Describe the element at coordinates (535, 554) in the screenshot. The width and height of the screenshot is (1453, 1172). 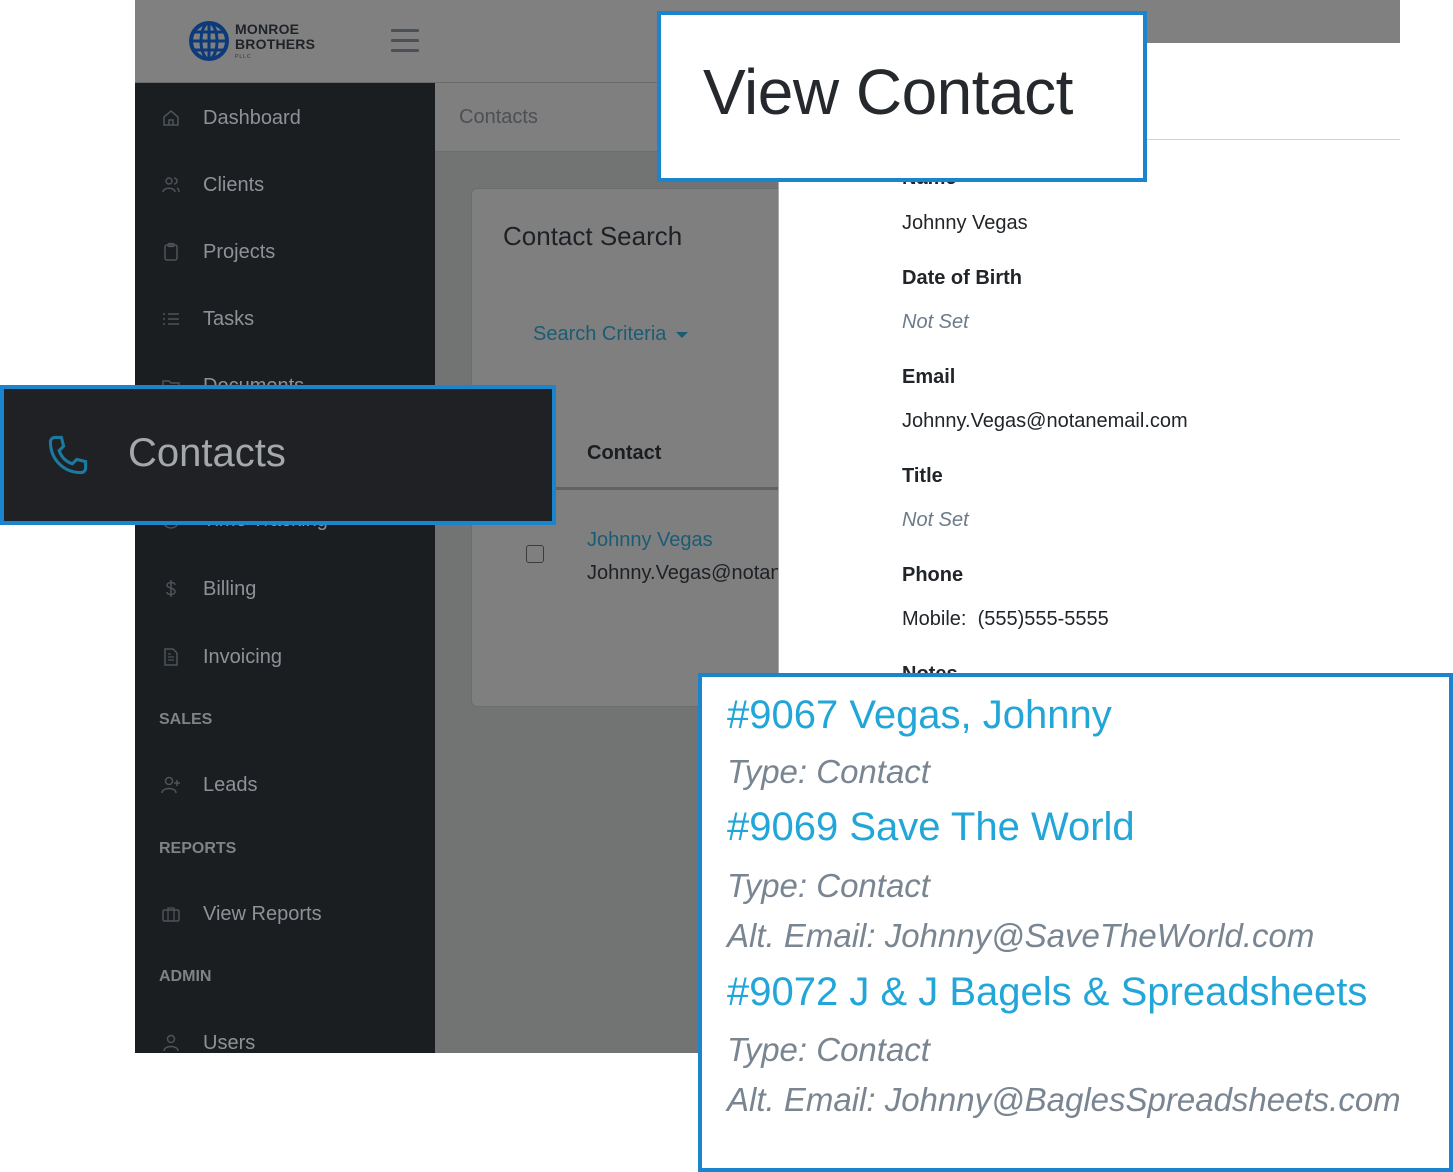
I see `row-checkbox` at that location.